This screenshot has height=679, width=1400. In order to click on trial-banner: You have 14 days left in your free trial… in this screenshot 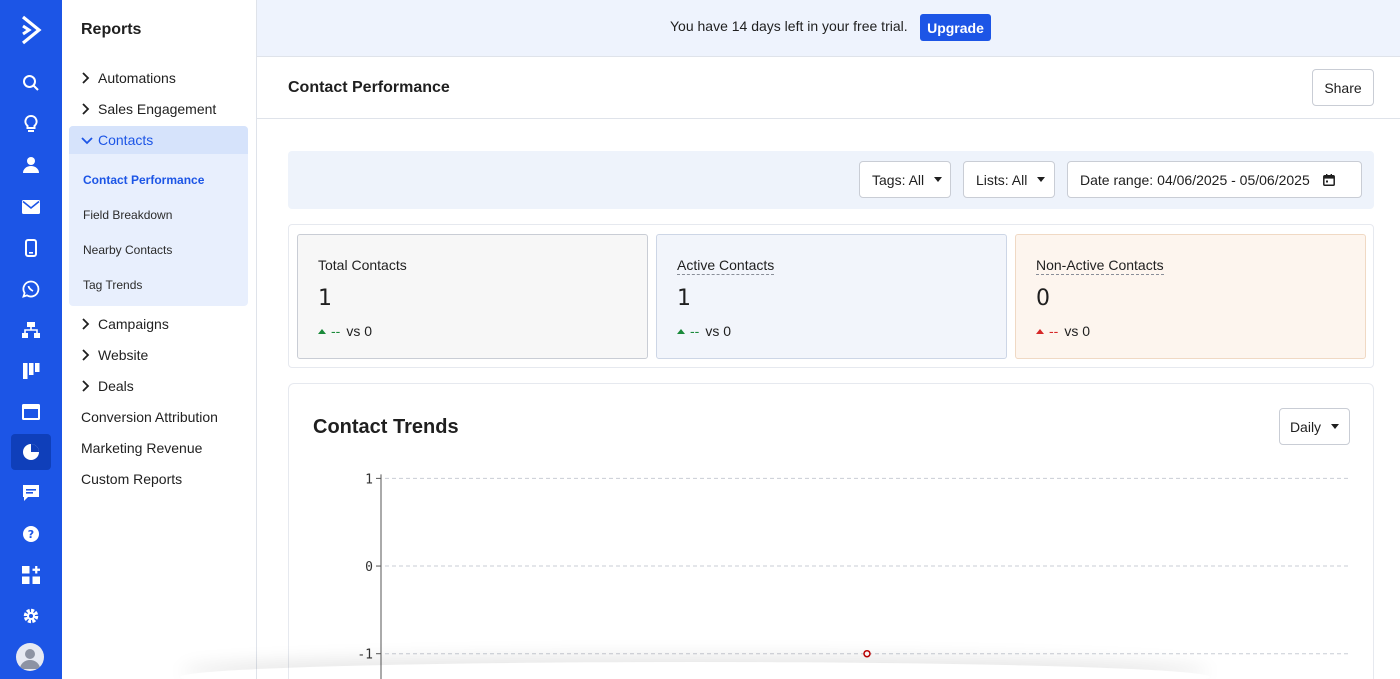, I will do `click(828, 28)`.